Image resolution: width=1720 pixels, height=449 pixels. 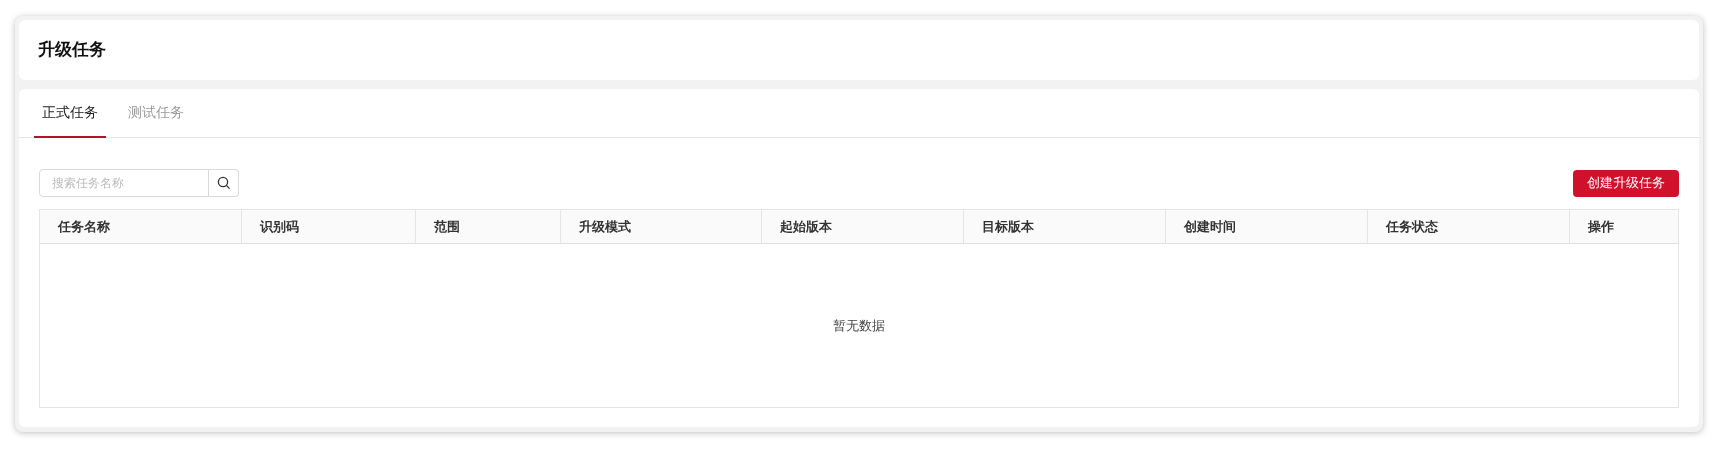 What do you see at coordinates (447, 226) in the screenshot?
I see `column-header: 范围` at bounding box center [447, 226].